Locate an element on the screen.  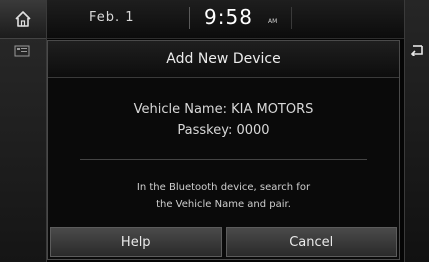
home-icon is located at coordinates (23, 19).